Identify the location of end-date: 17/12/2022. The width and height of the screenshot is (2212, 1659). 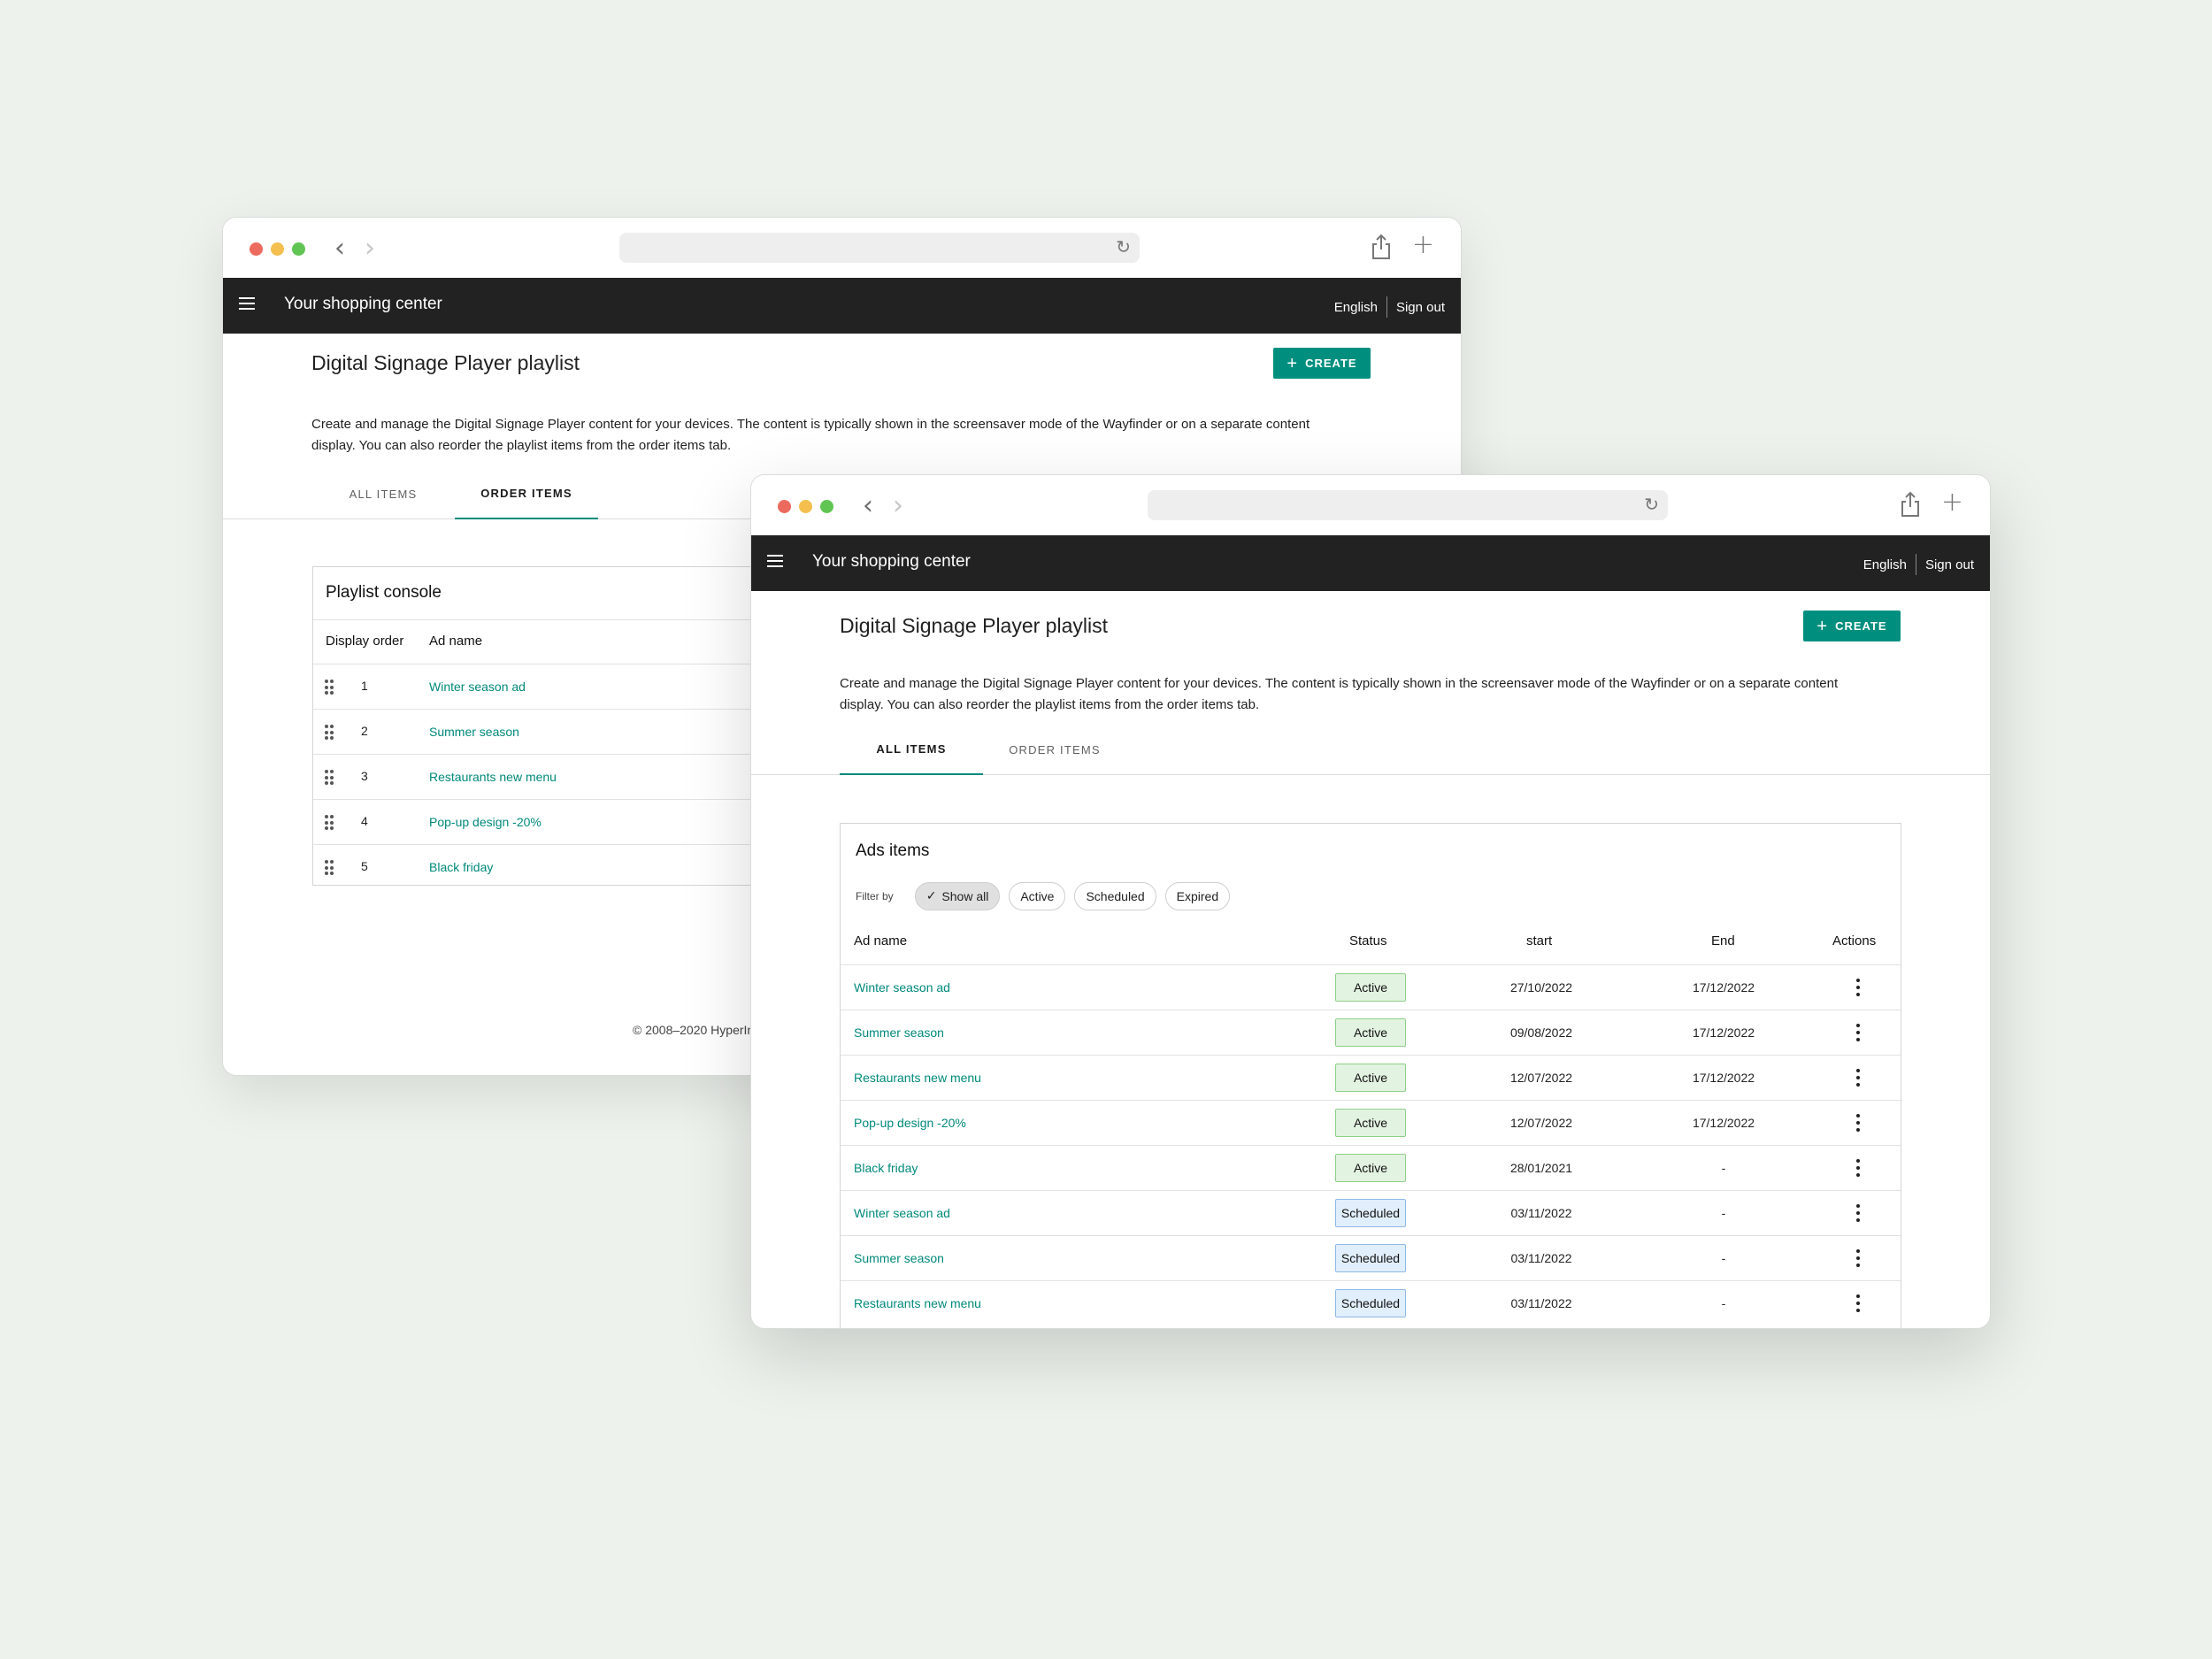
(1724, 1033).